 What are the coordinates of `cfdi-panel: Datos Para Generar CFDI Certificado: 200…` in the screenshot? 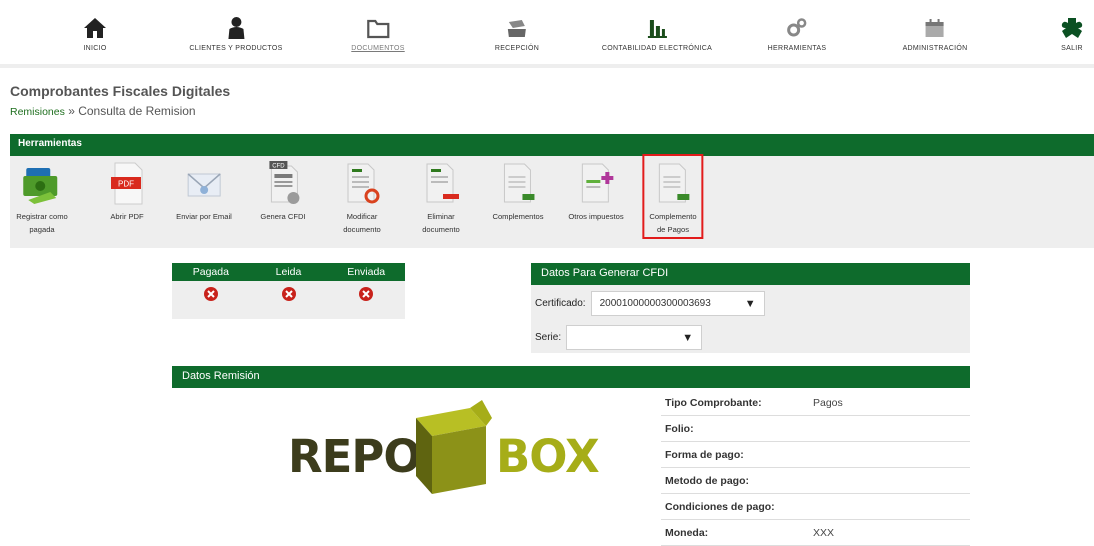 It's located at (750, 308).